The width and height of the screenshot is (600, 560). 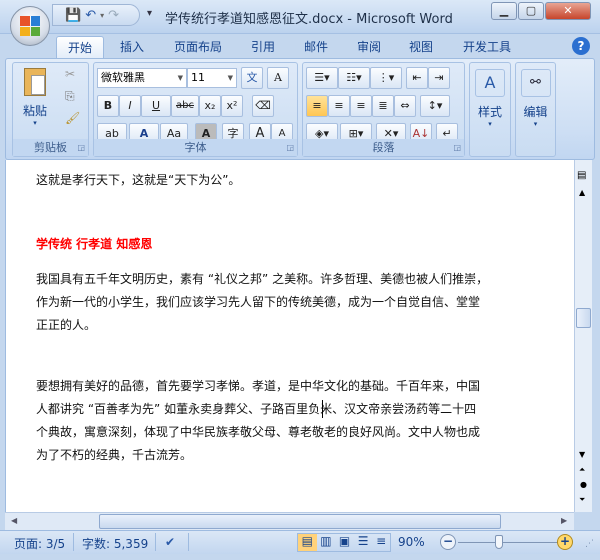 I want to click on format-painter-icon: 🖌, so click(x=72, y=118).